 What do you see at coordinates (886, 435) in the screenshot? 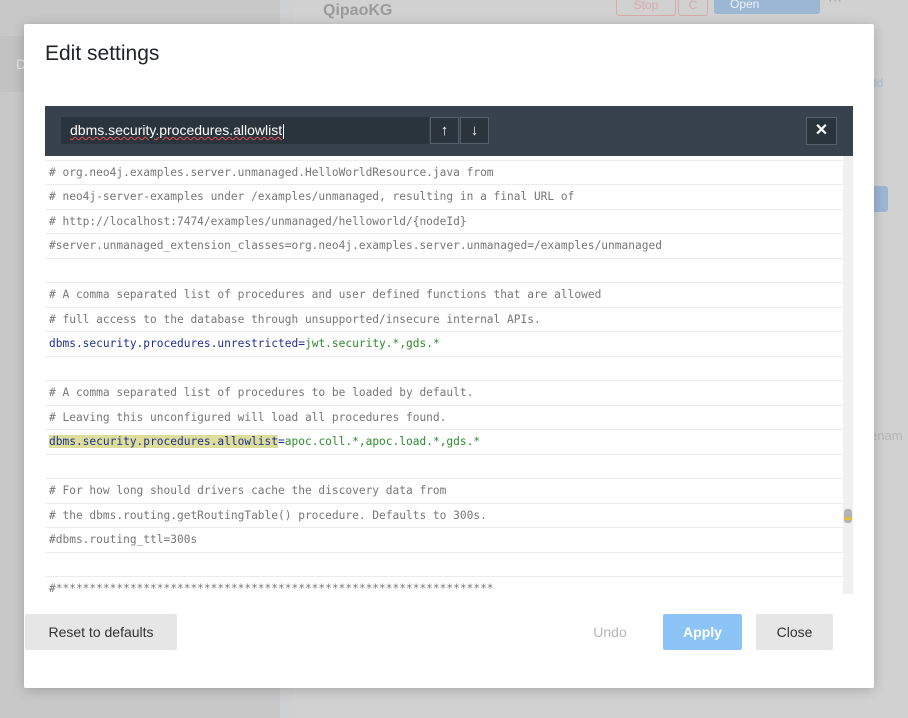
I see `background-rename-text: enam` at bounding box center [886, 435].